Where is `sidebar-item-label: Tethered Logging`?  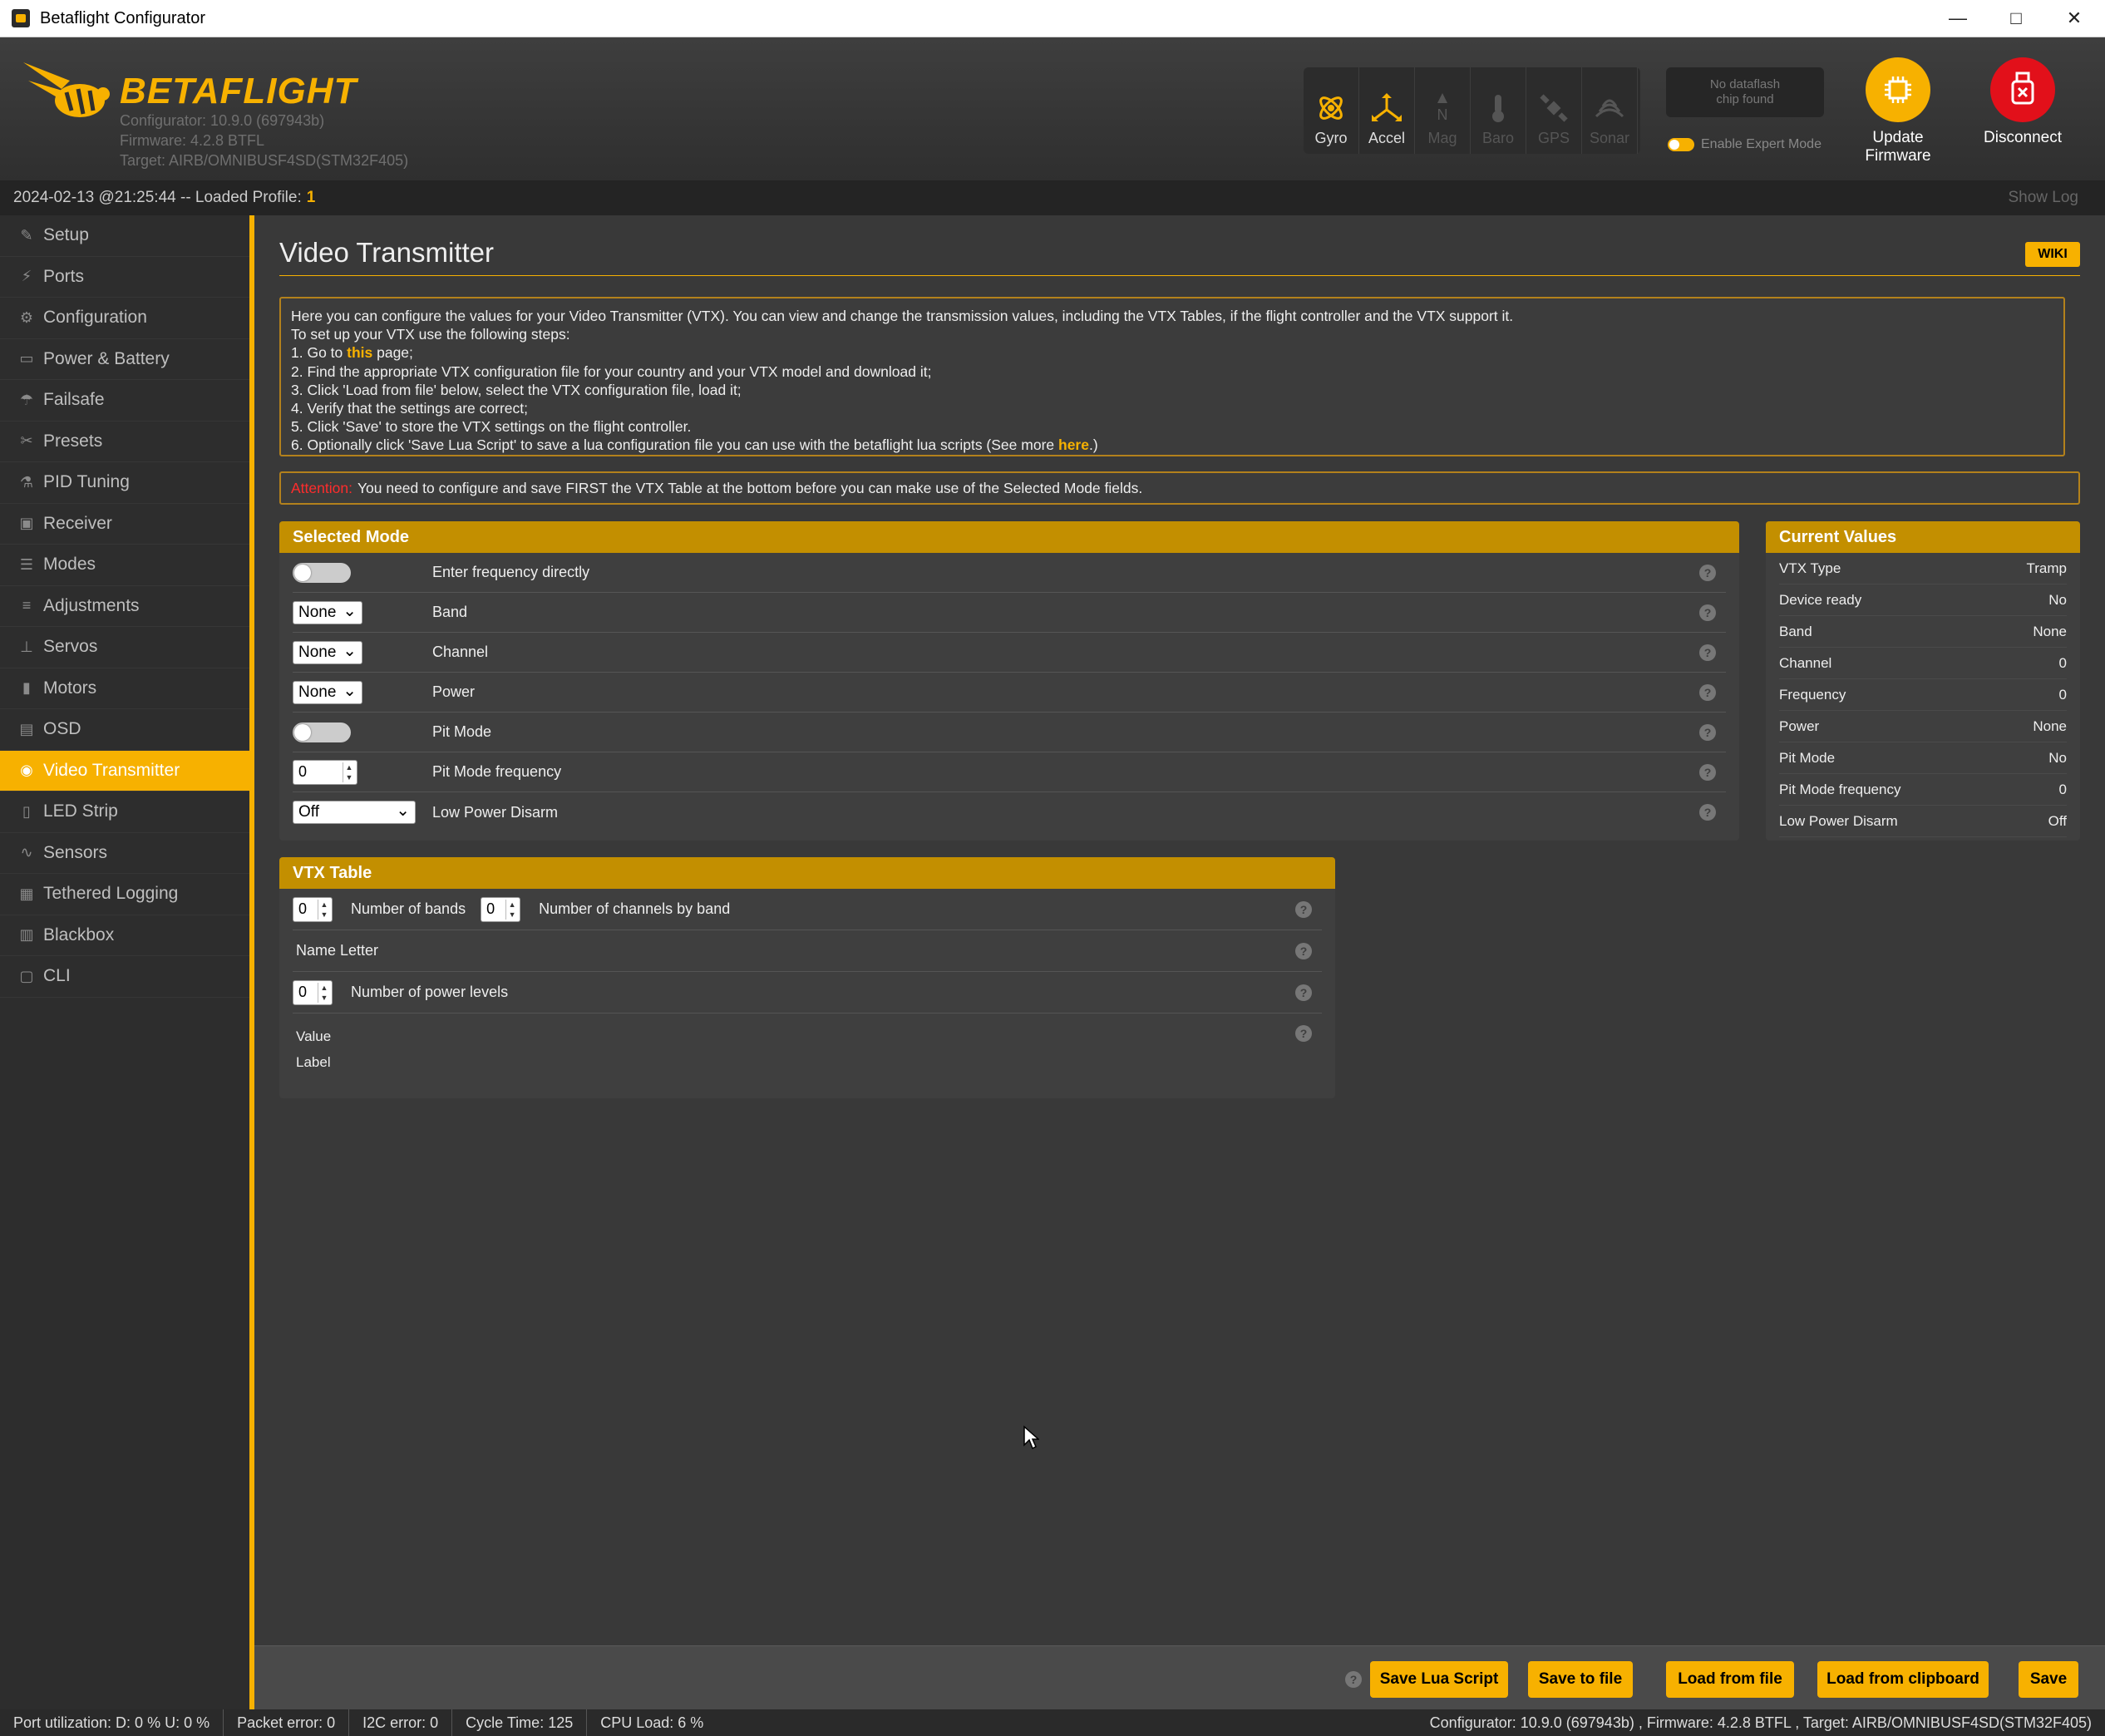
sidebar-item-label: Tethered Logging is located at coordinates (111, 894).